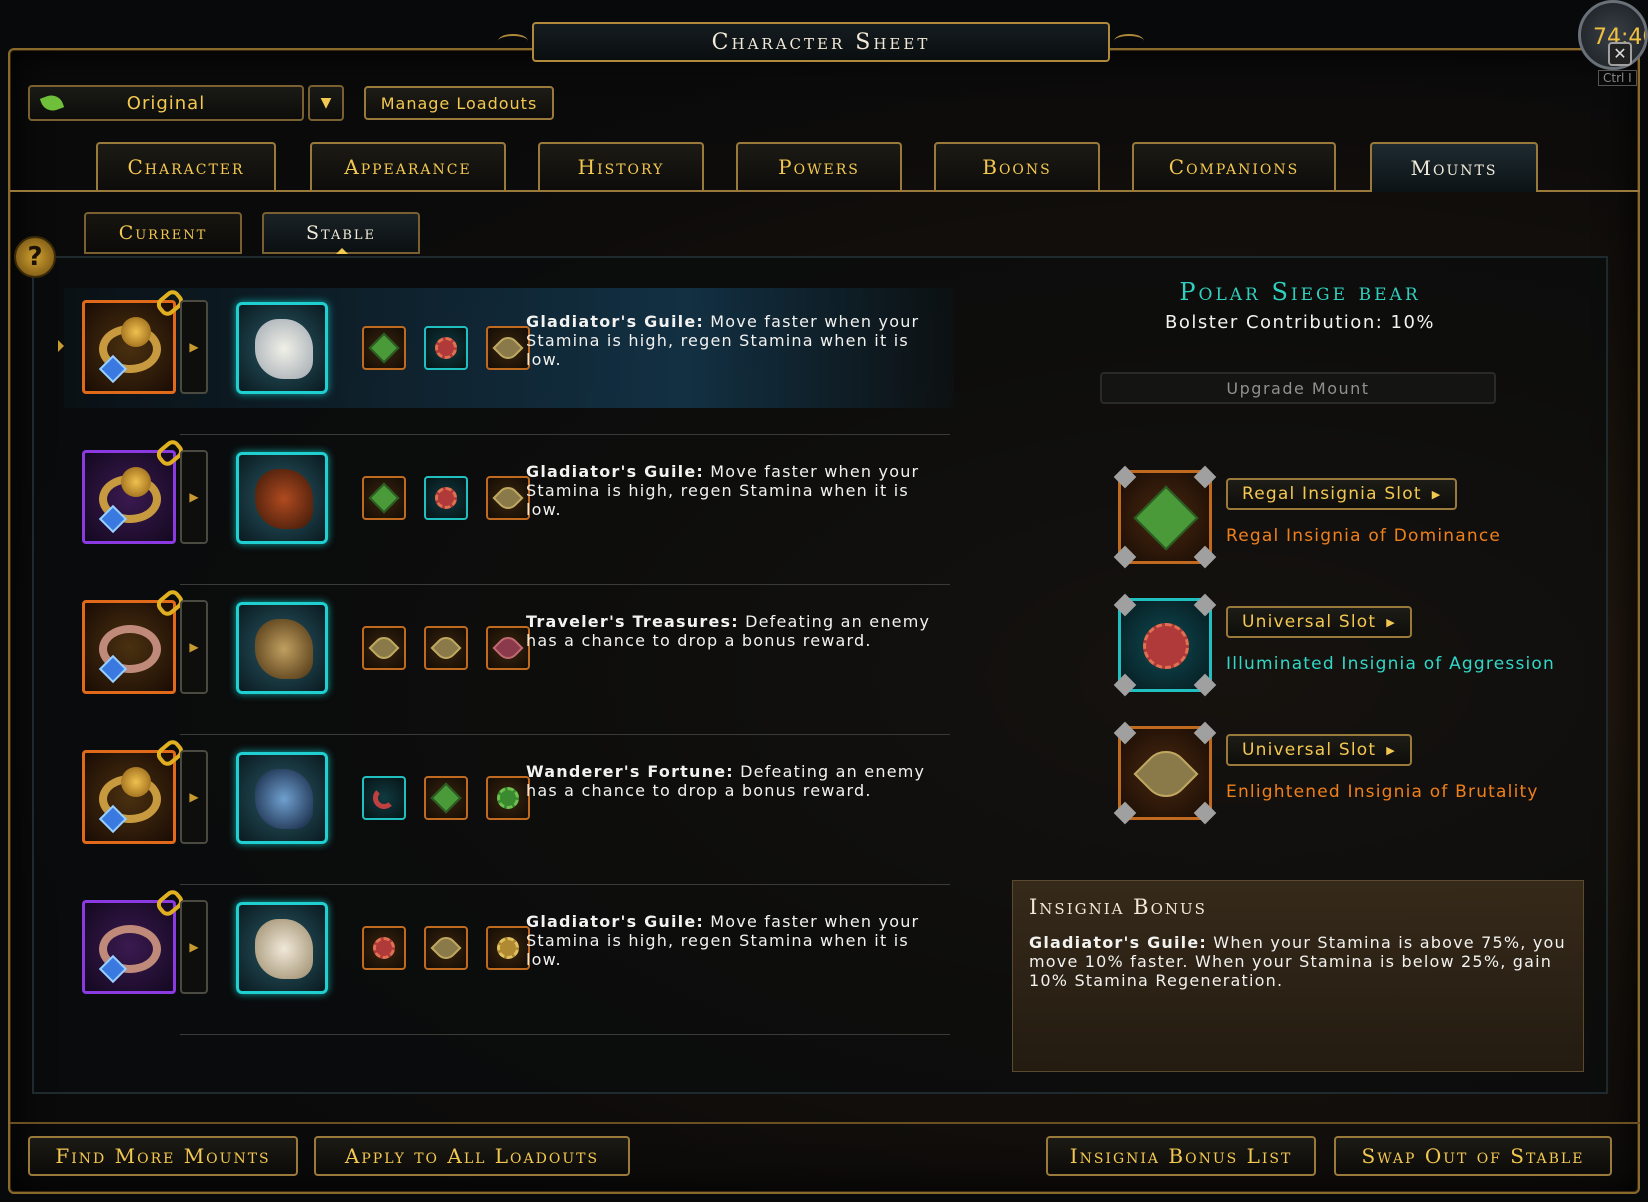 The height and width of the screenshot is (1202, 1648). I want to click on loadout-dropdown: Original ▼, so click(187, 103).